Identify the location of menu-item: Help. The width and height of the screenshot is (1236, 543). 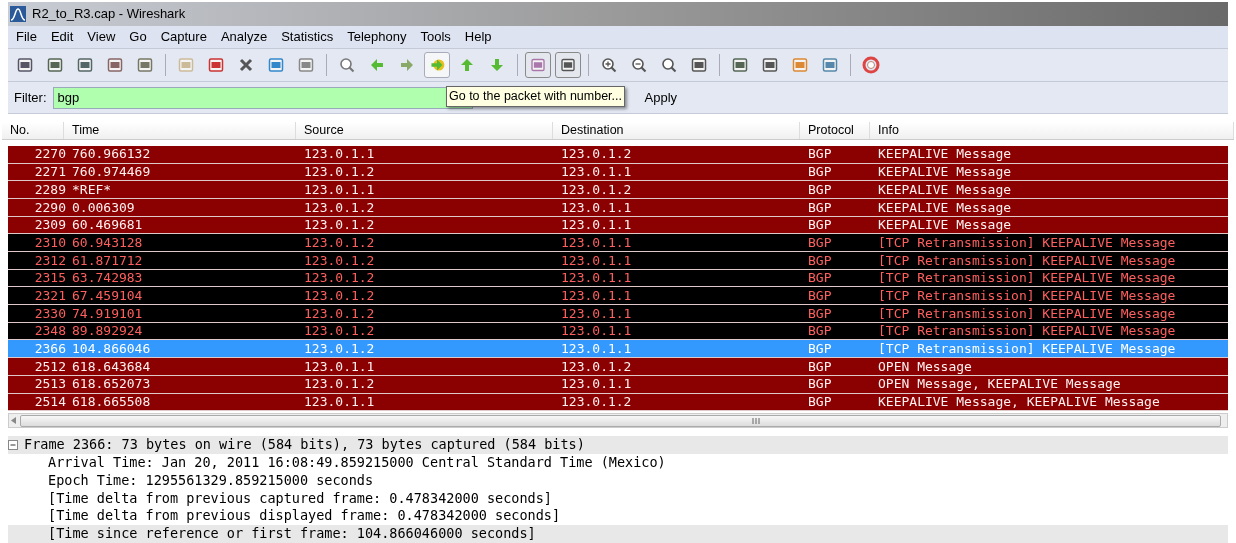
(478, 37).